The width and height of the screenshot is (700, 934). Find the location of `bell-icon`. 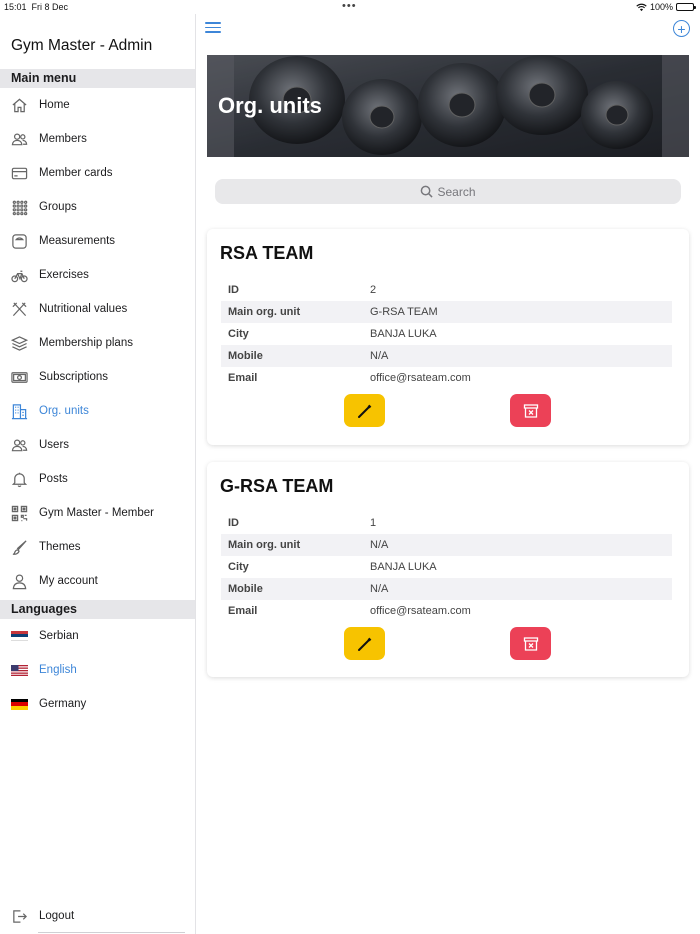

bell-icon is located at coordinates (19, 479).